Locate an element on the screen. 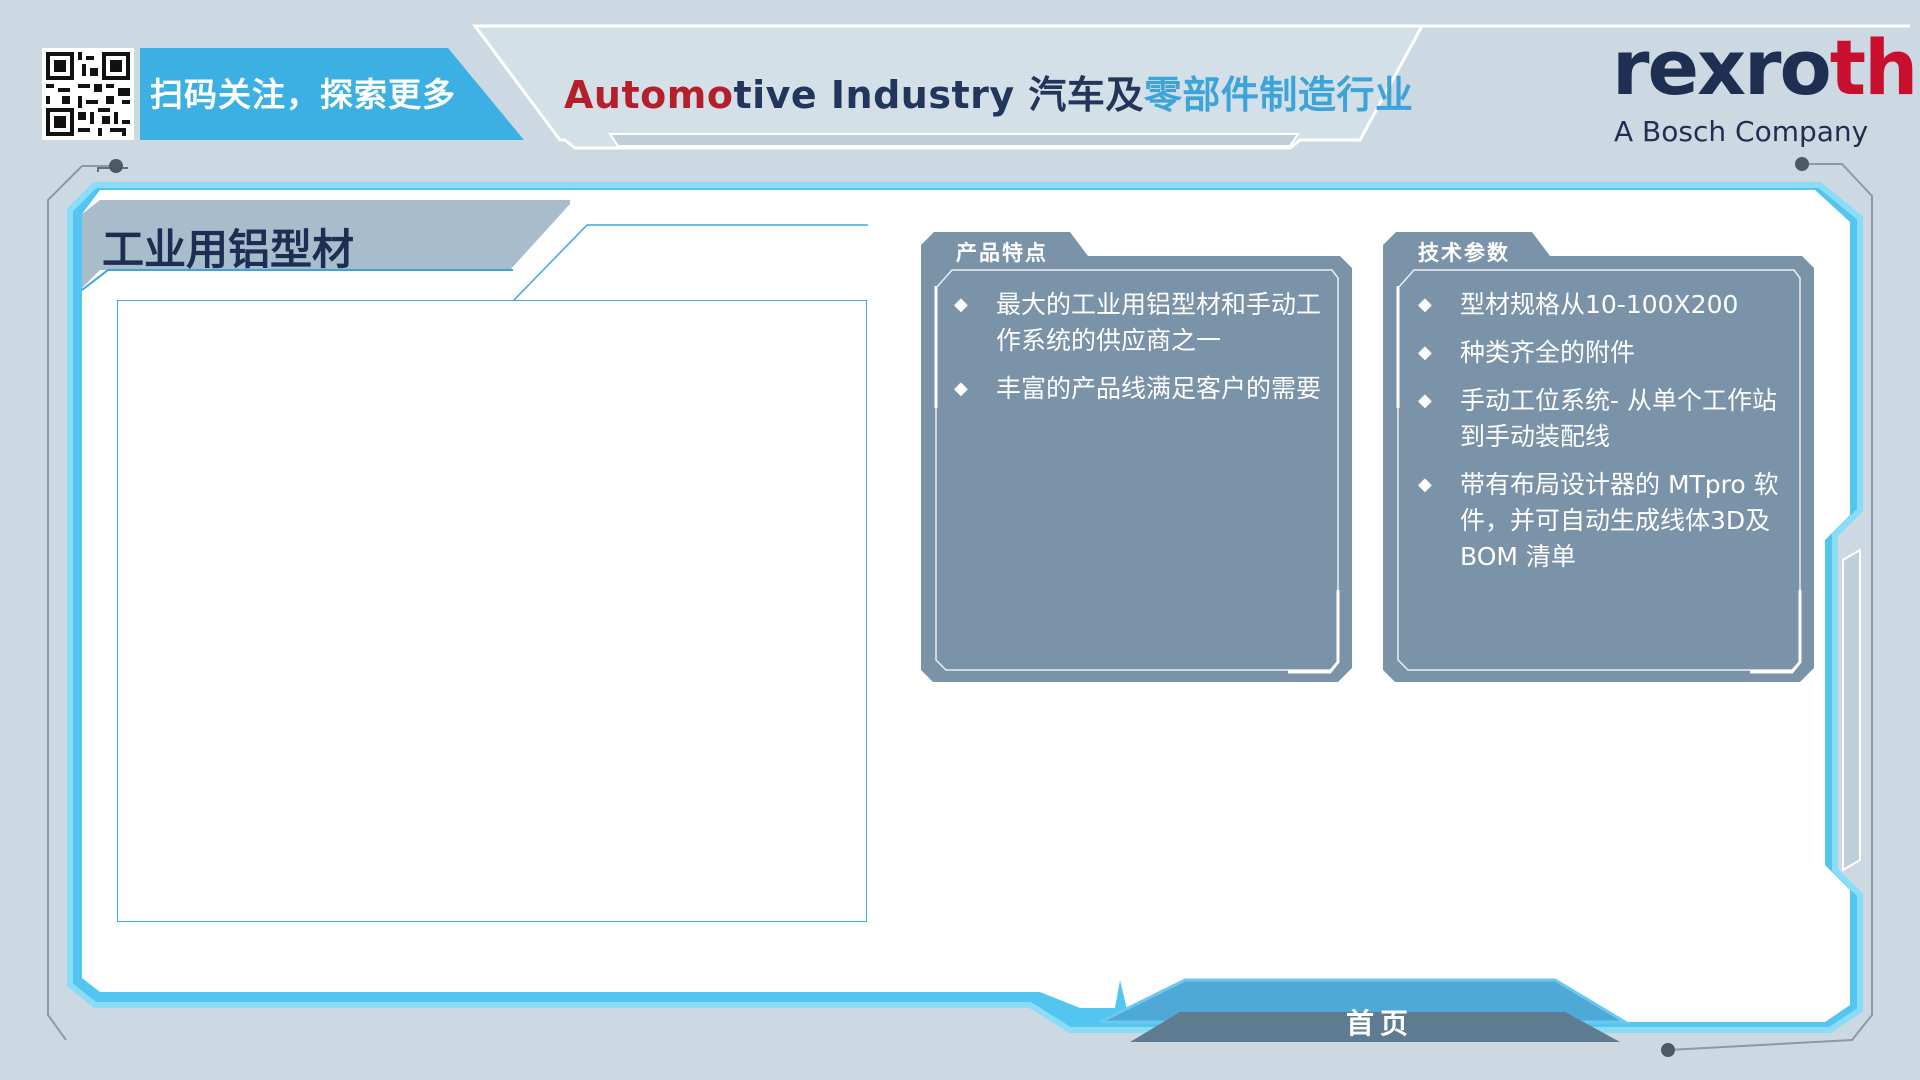 The image size is (1920, 1080). list-item: ◆ 种类齐全的附件 is located at coordinates (1598, 353).